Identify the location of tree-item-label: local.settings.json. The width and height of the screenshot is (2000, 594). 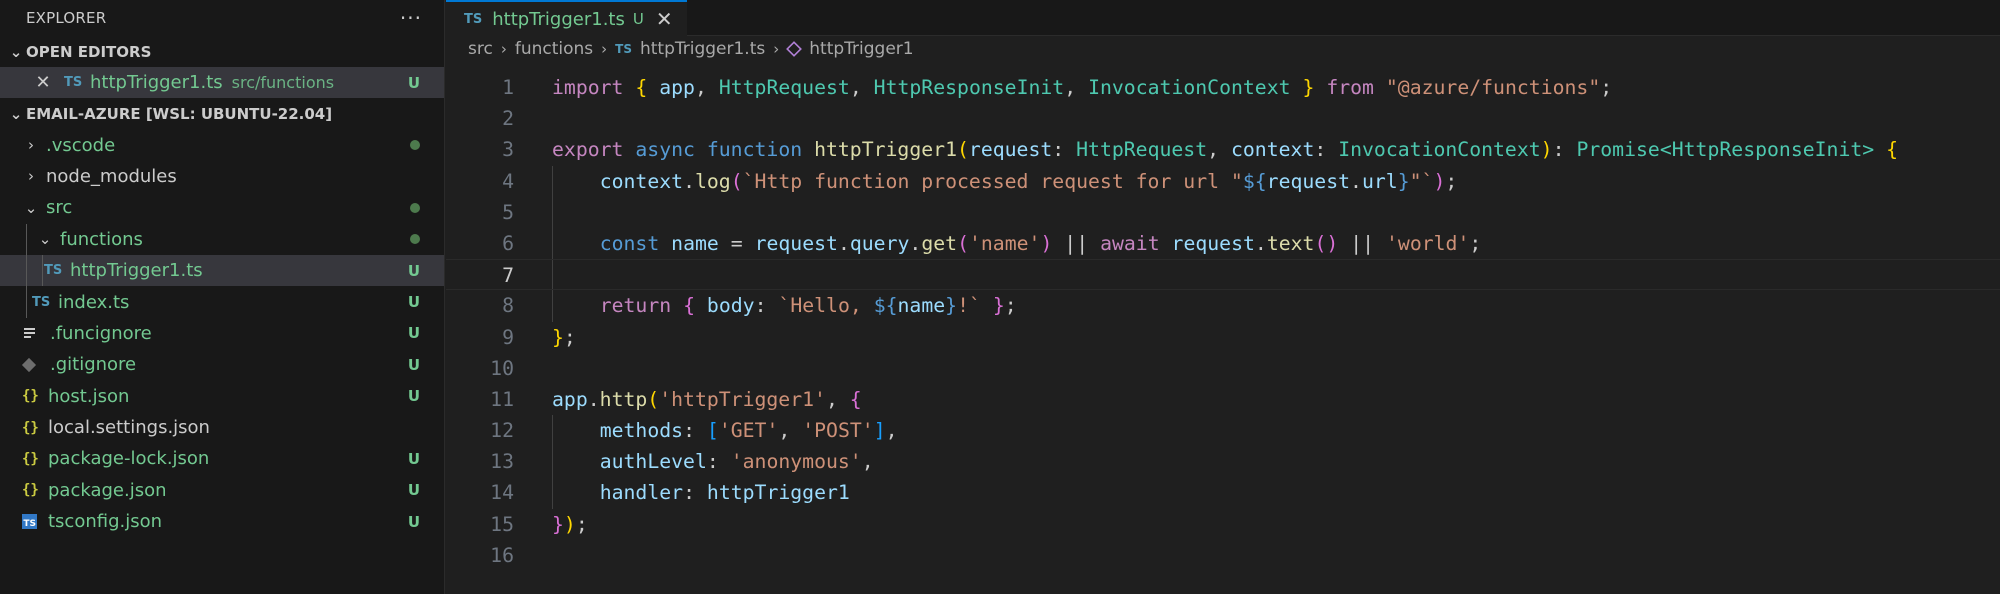
(129, 428).